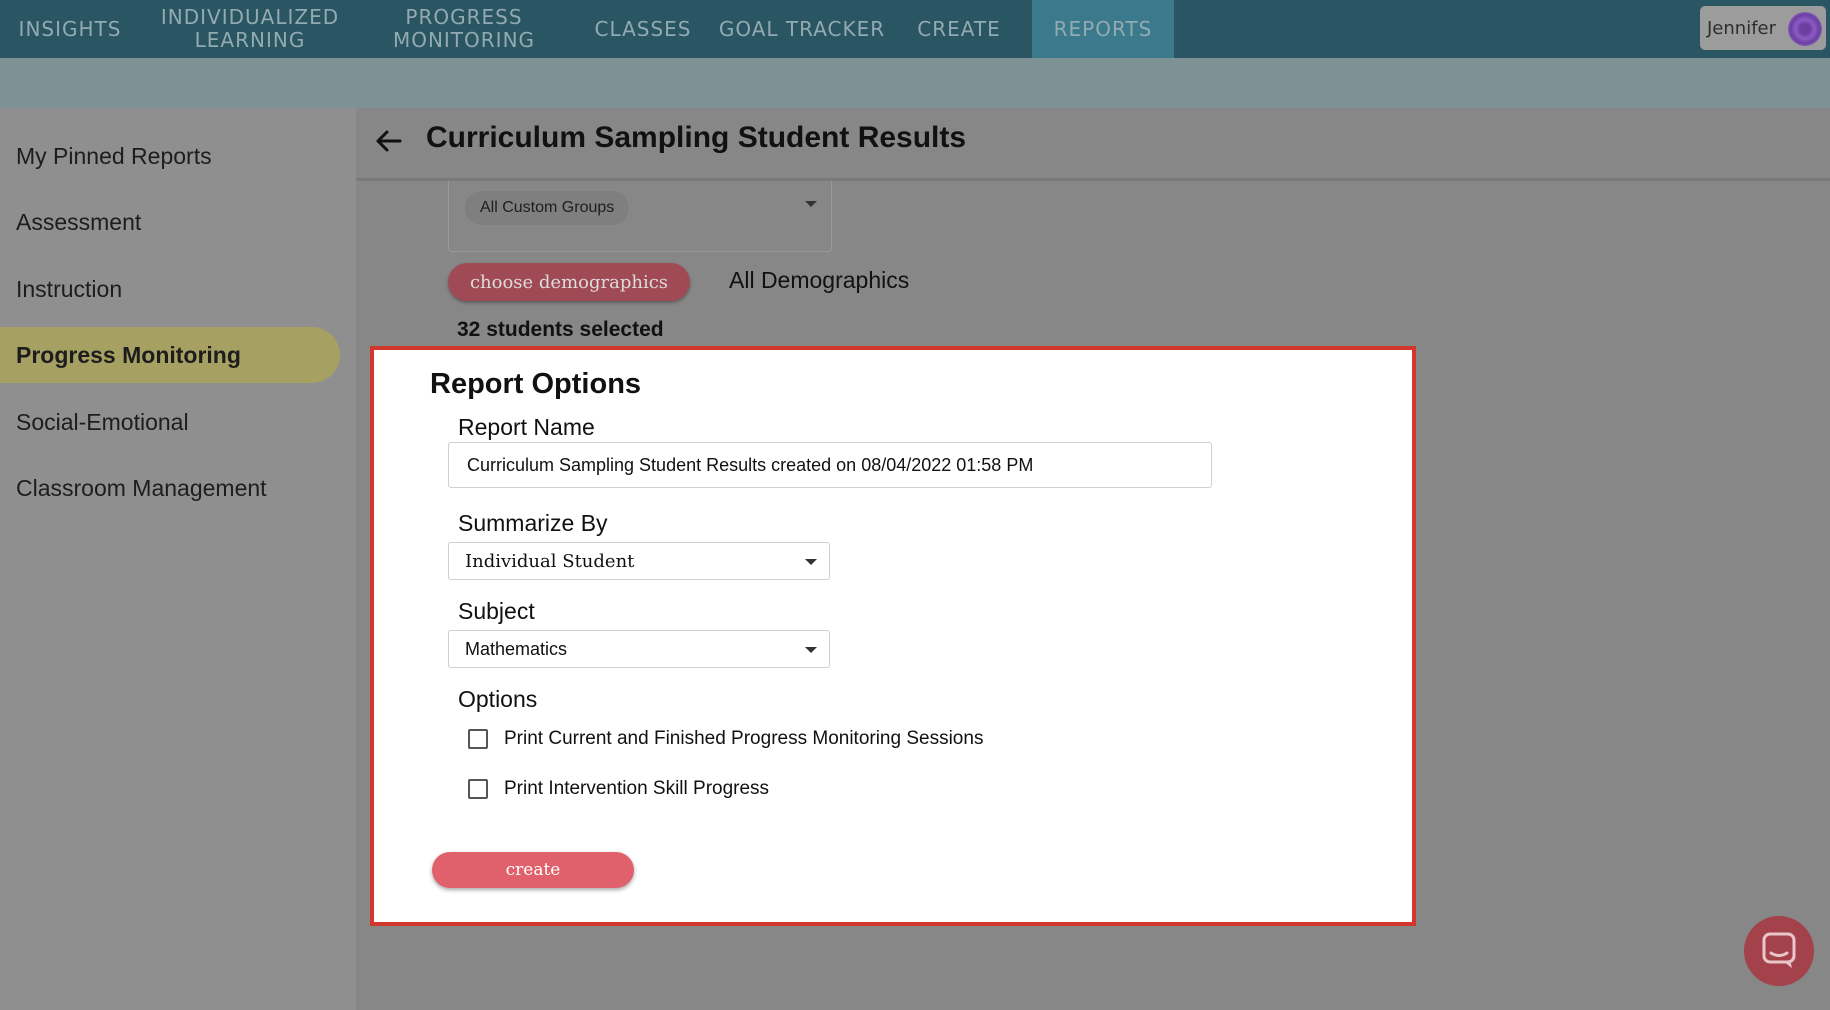 This screenshot has height=1010, width=1830. I want to click on report-name-input, so click(830, 465).